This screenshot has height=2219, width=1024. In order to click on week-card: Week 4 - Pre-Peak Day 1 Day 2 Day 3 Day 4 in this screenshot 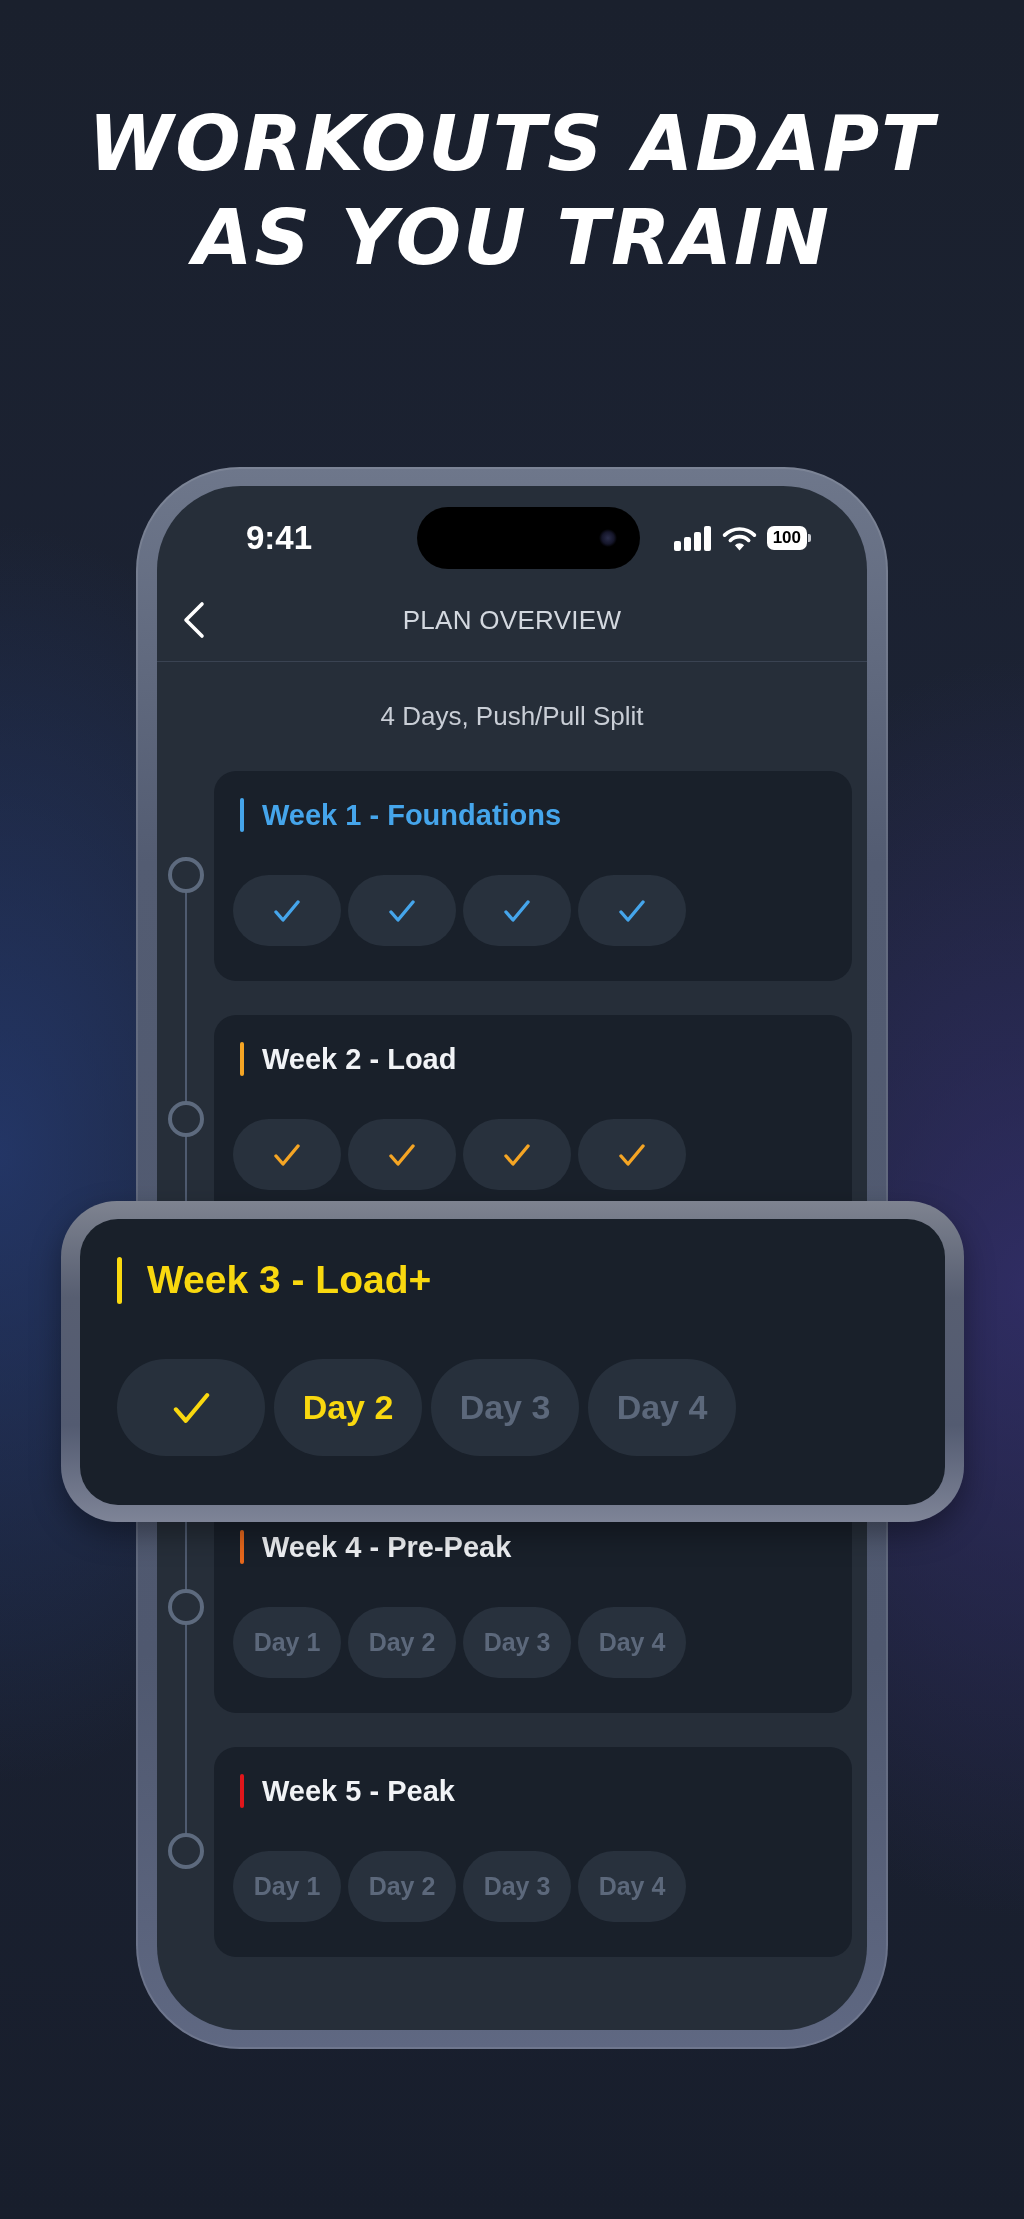, I will do `click(533, 1617)`.